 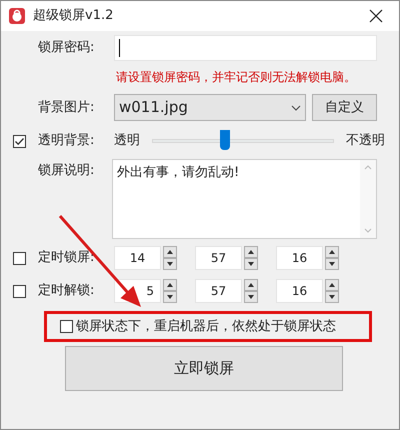 I want to click on time-field: 14, so click(x=137, y=258).